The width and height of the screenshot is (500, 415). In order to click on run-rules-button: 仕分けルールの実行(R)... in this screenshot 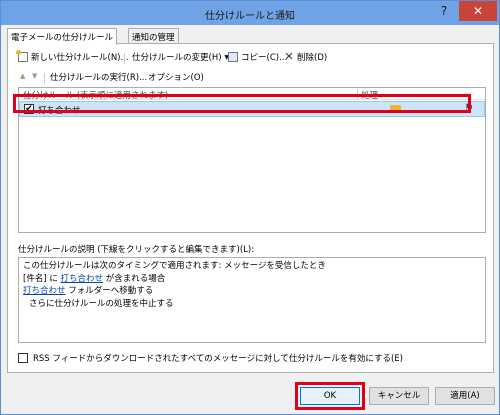, I will do `click(98, 77)`.